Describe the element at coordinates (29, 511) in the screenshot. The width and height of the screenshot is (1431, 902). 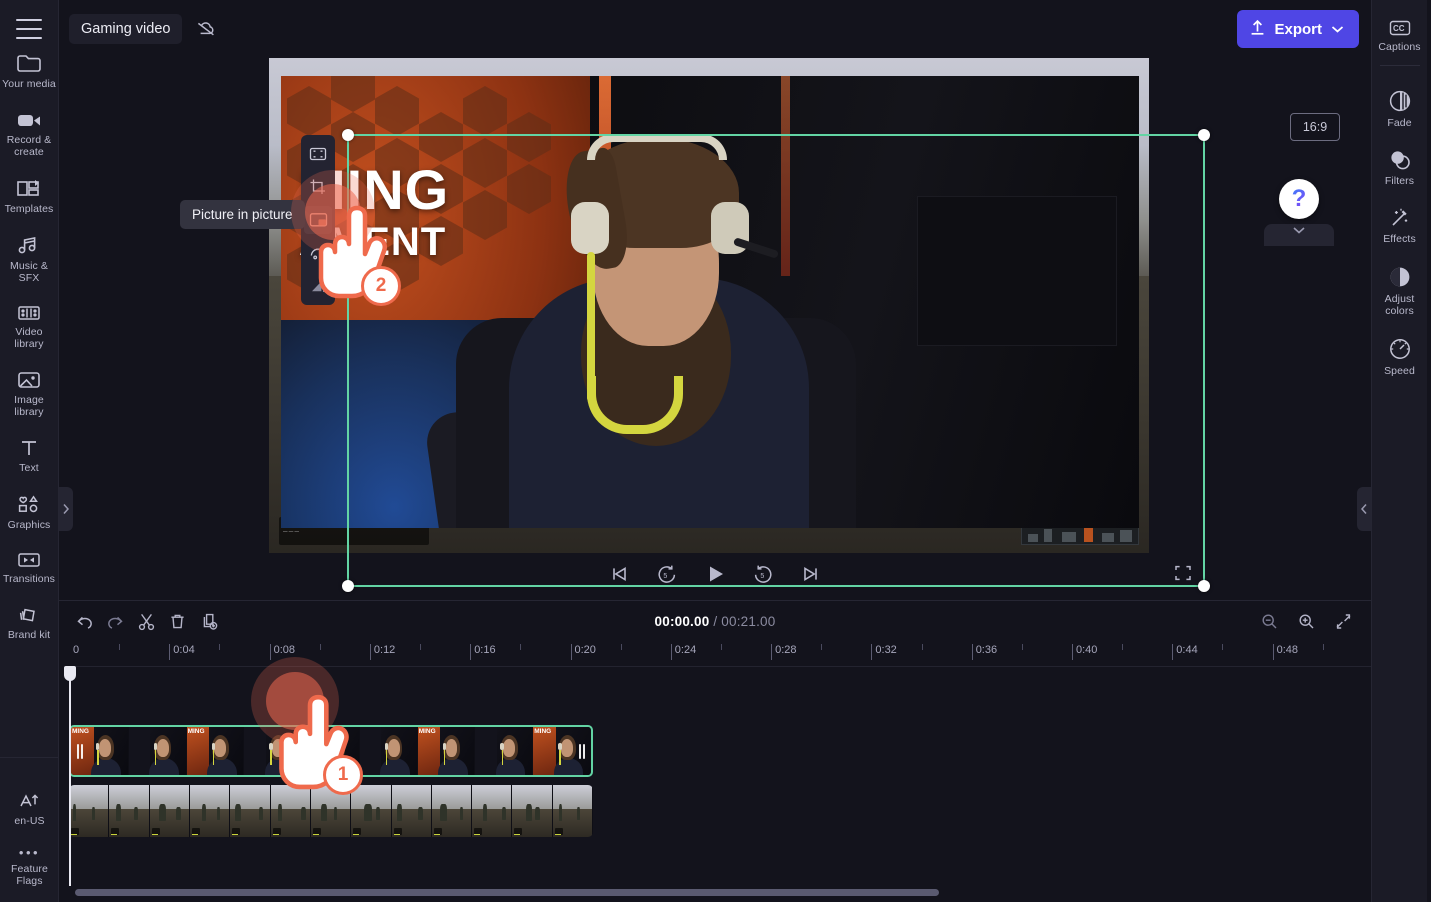
I see `sidebar-item-graphics: Graphics` at that location.